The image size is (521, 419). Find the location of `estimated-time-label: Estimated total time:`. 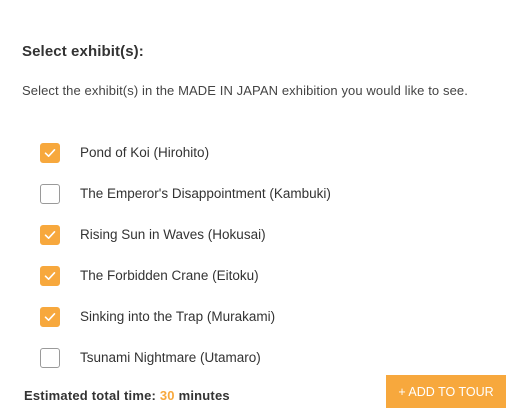

estimated-time-label: Estimated total time: is located at coordinates (90, 395).